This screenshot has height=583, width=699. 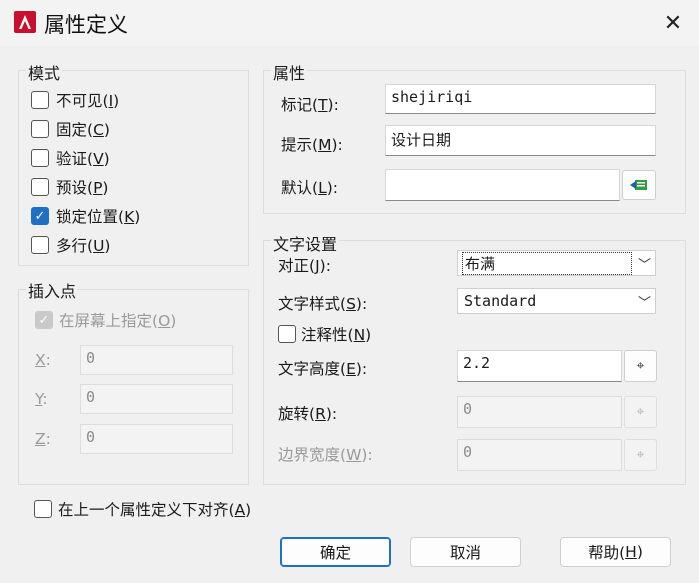 I want to click on cancel-button: 取消, so click(x=465, y=552).